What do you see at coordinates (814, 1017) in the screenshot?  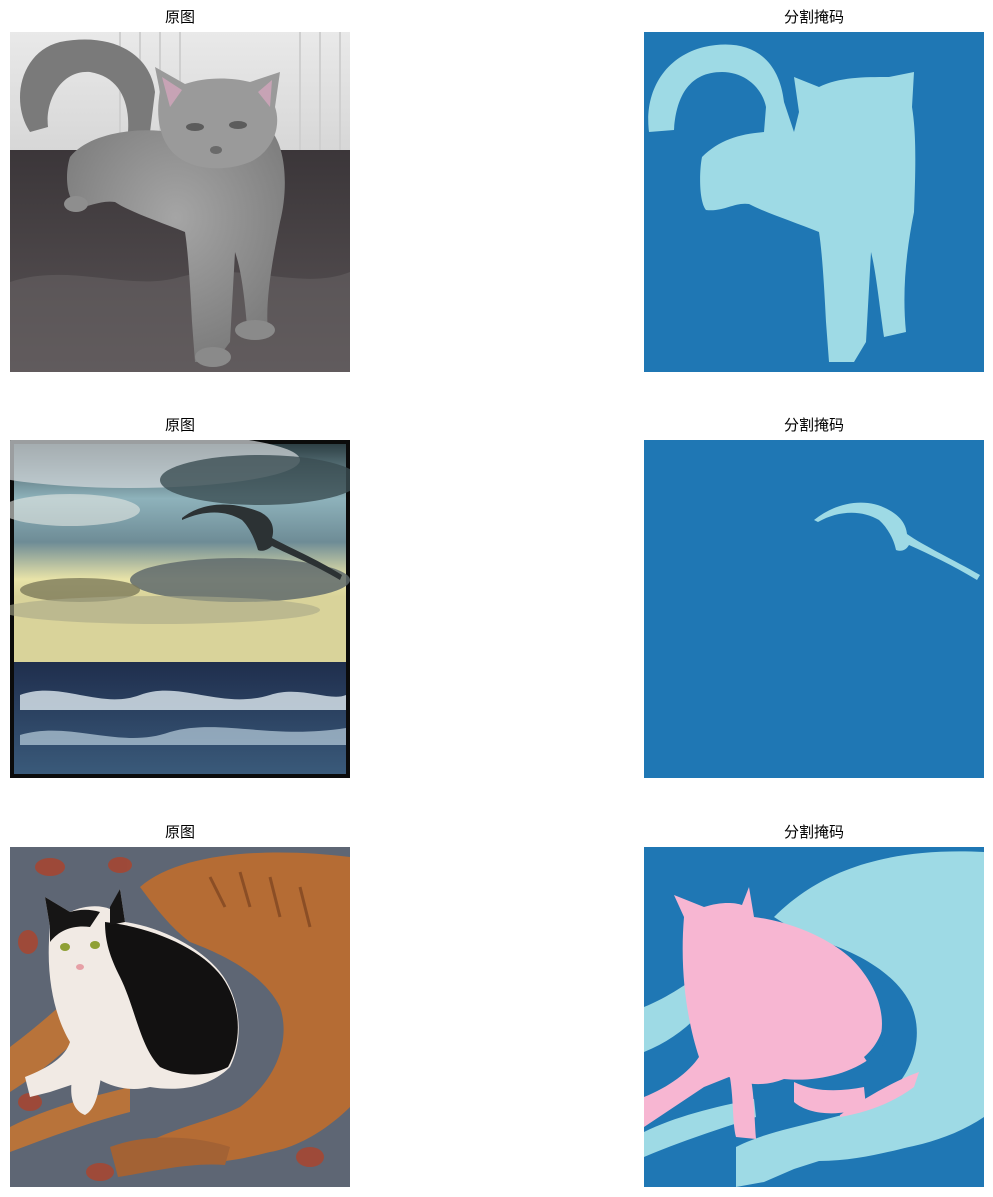 I see `segmentation-mask-row3` at bounding box center [814, 1017].